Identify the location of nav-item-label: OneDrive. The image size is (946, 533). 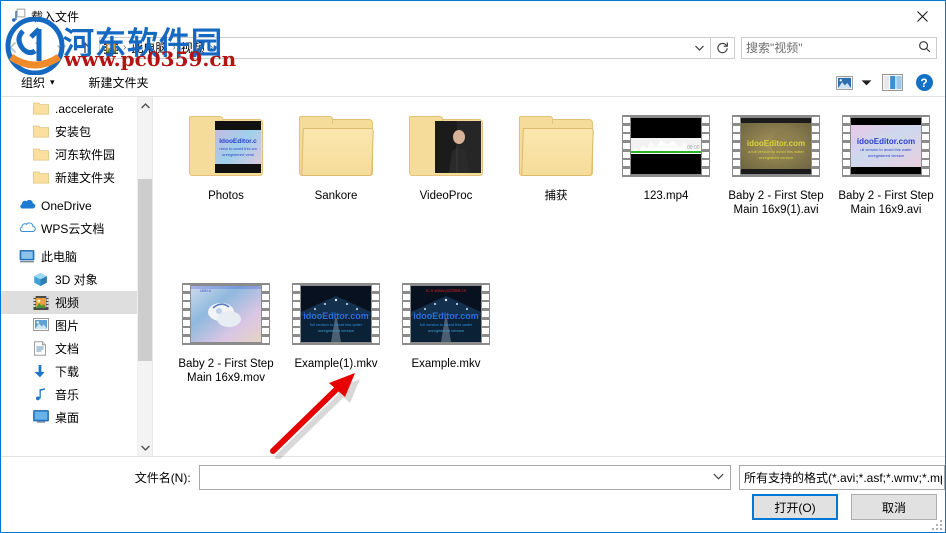
(66, 205).